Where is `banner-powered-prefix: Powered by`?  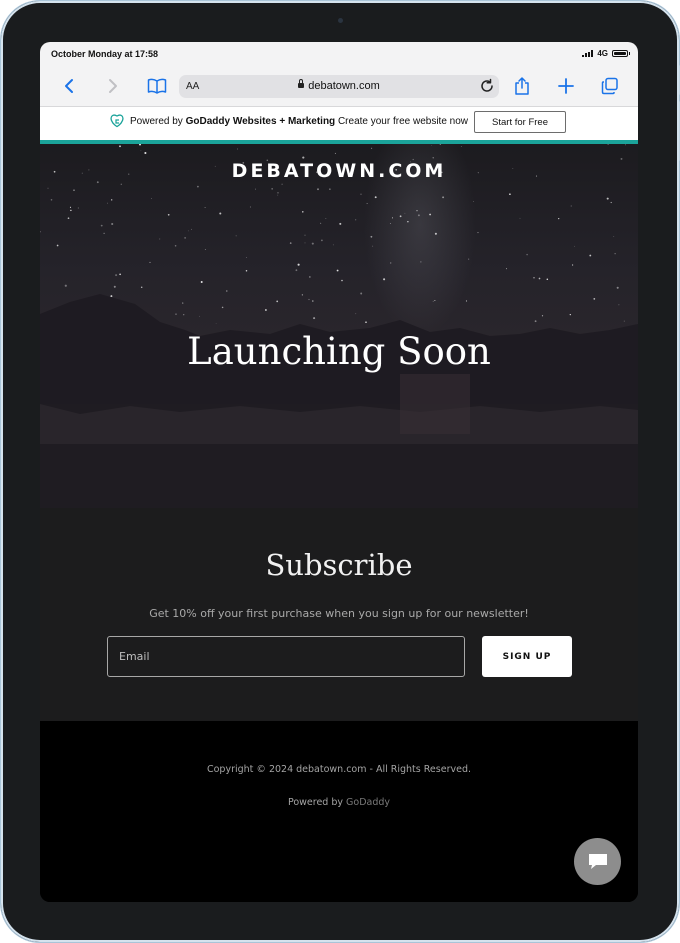
banner-powered-prefix: Powered by is located at coordinates (156, 121).